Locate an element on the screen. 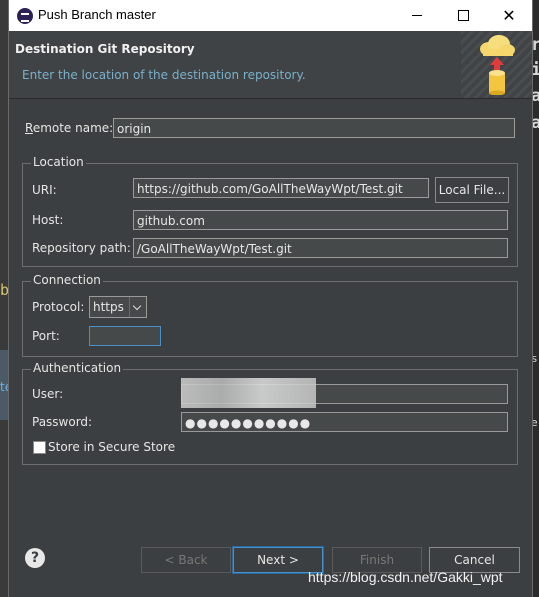  minimize-button is located at coordinates (417, 15).